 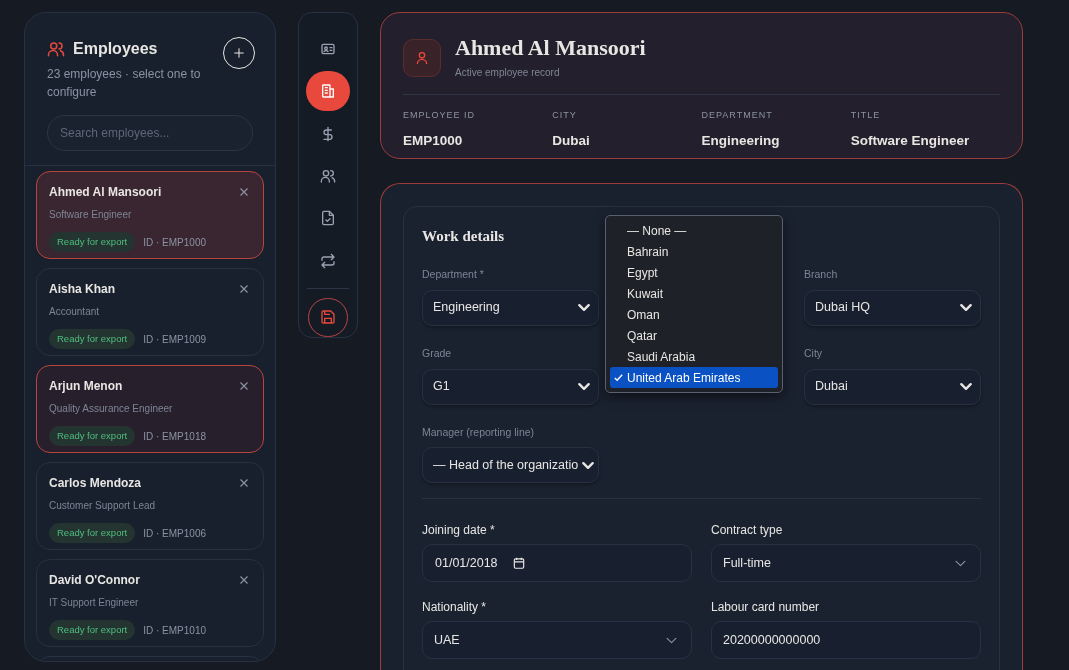 What do you see at coordinates (510, 465) in the screenshot?
I see `select-field: — Head of the organizatio` at bounding box center [510, 465].